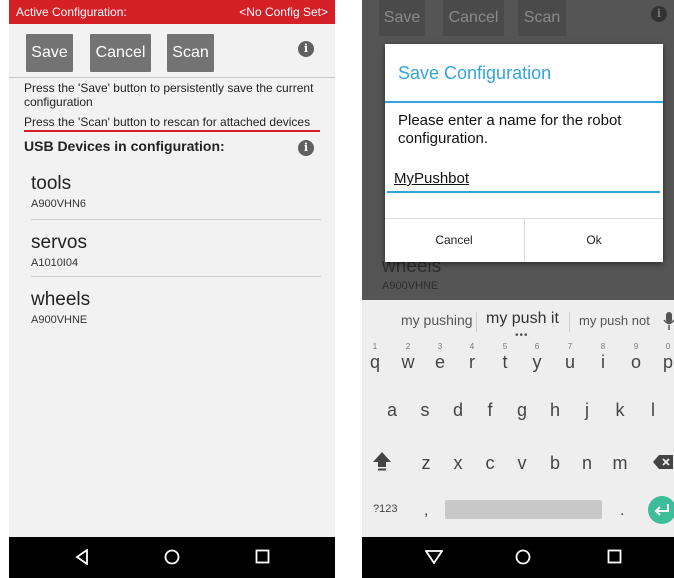 This screenshot has height=578, width=674. Describe the element at coordinates (665, 357) in the screenshot. I see `key-p: 0p` at that location.